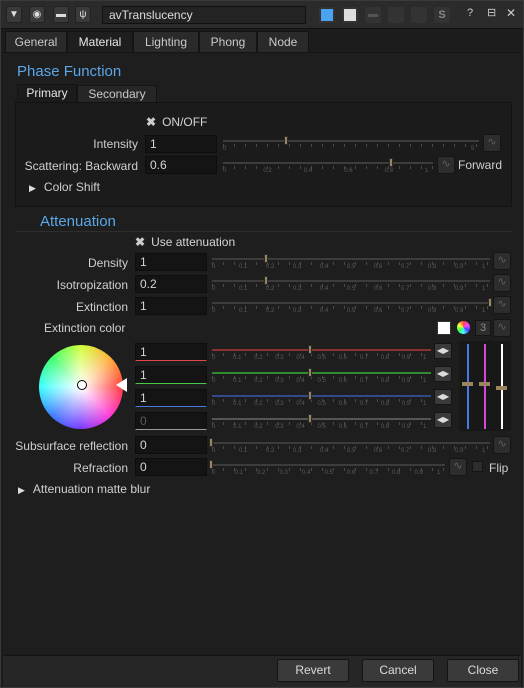 Image resolution: width=524 pixels, height=688 pixels. I want to click on tab-secondary: Secondary, so click(117, 94).